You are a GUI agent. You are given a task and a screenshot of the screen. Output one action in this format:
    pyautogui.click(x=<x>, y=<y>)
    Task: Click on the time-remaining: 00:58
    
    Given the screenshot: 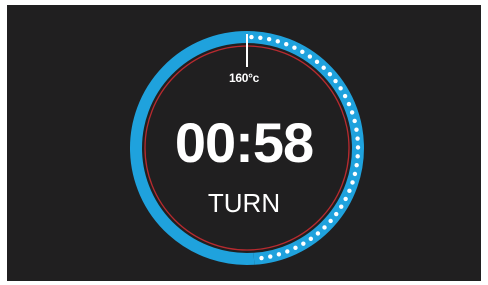 What is the action you would take?
    pyautogui.click(x=244, y=142)
    